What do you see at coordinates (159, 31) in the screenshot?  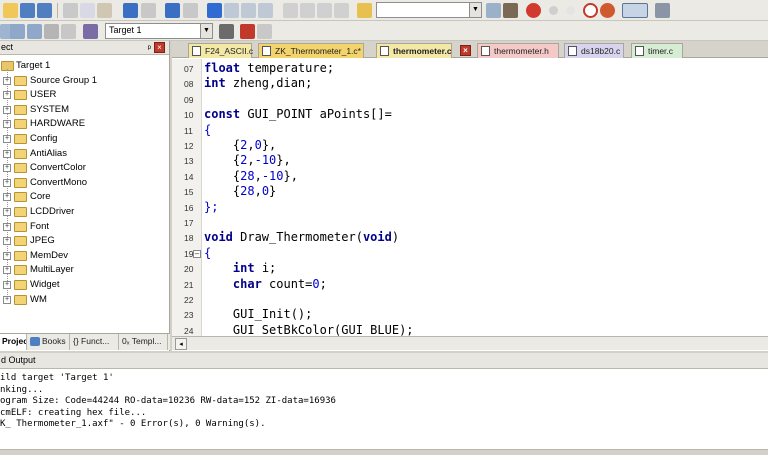 I see `target-combo: Target 1 ▼` at bounding box center [159, 31].